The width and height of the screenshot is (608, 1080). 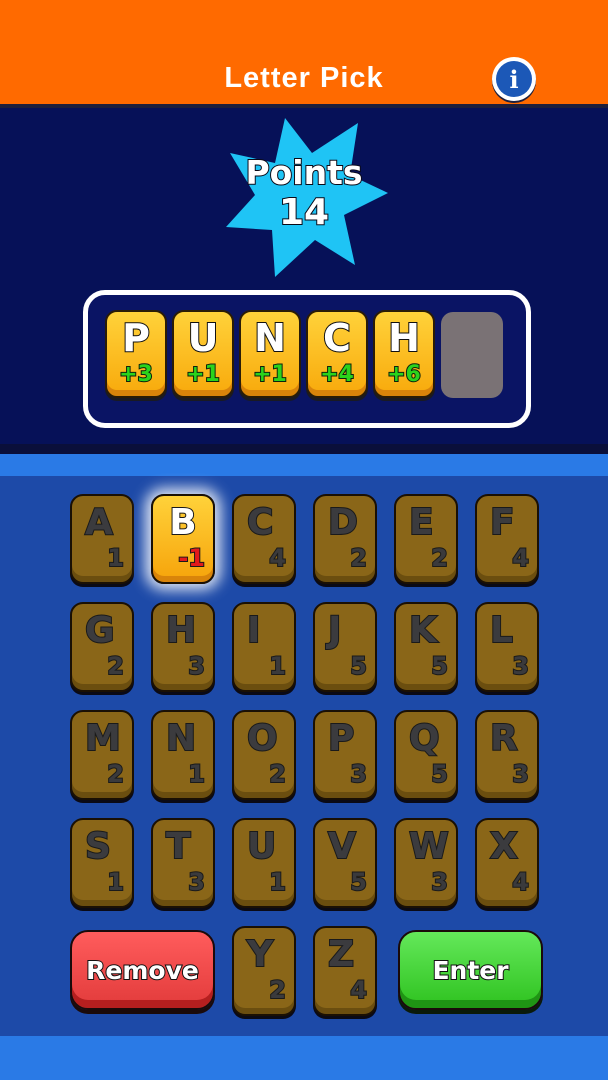 I want to click on key-letter: R, so click(x=504, y=738).